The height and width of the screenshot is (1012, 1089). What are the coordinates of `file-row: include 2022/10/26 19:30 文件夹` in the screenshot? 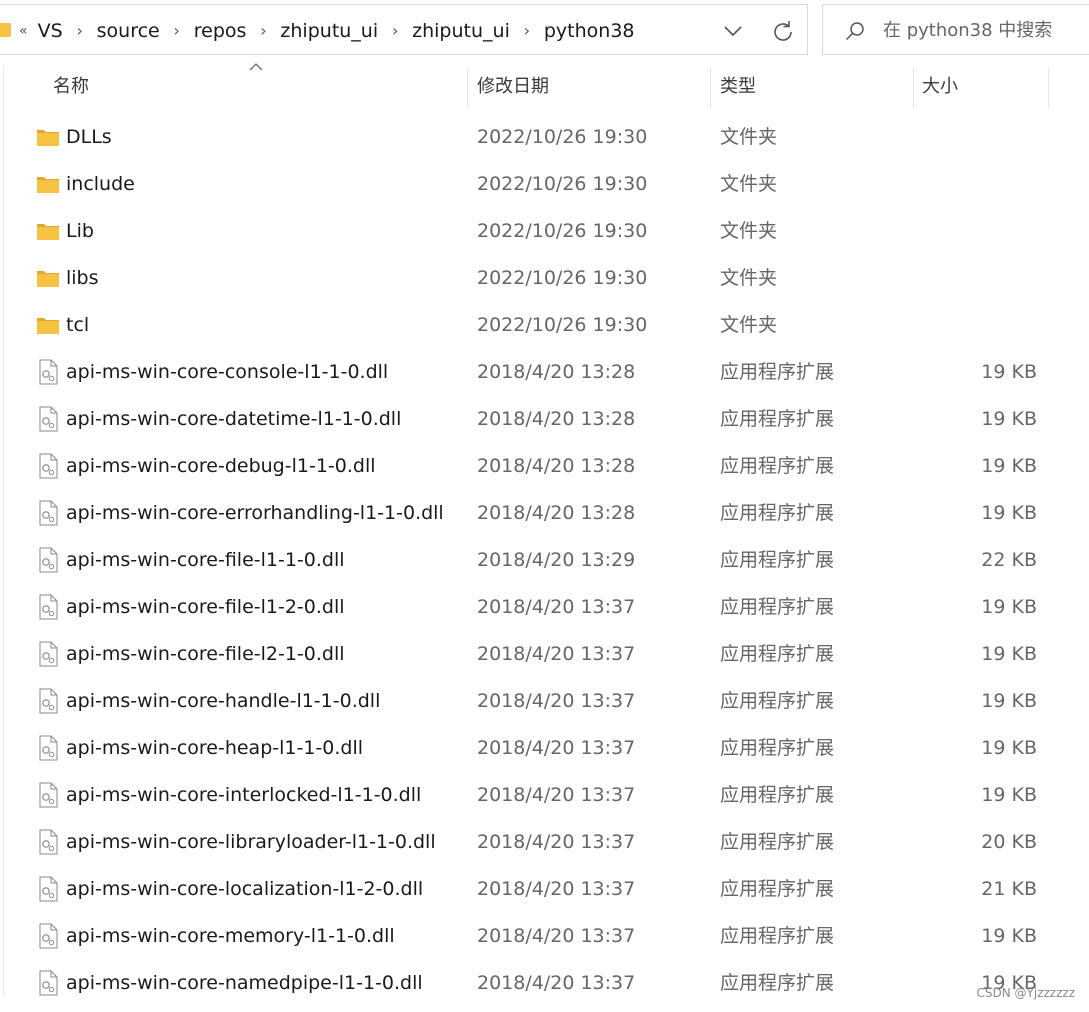 It's located at (544, 184).